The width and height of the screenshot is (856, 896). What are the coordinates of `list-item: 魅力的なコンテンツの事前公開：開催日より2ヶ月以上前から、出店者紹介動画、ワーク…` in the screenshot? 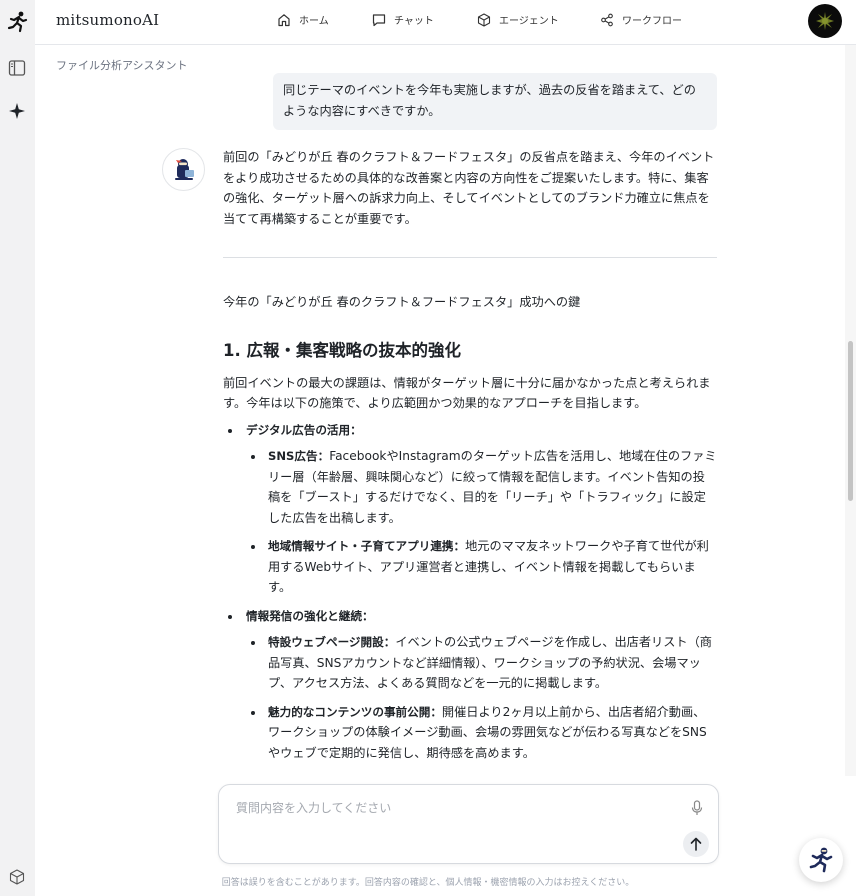 It's located at (481, 733).